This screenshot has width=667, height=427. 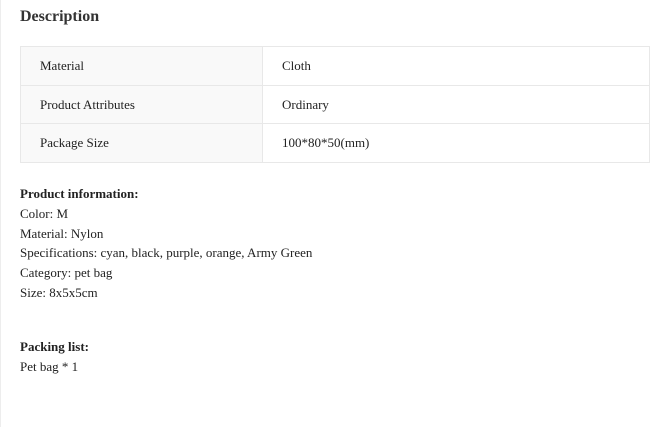 What do you see at coordinates (49, 366) in the screenshot?
I see `packing-list-item: Pet bag * 1` at bounding box center [49, 366].